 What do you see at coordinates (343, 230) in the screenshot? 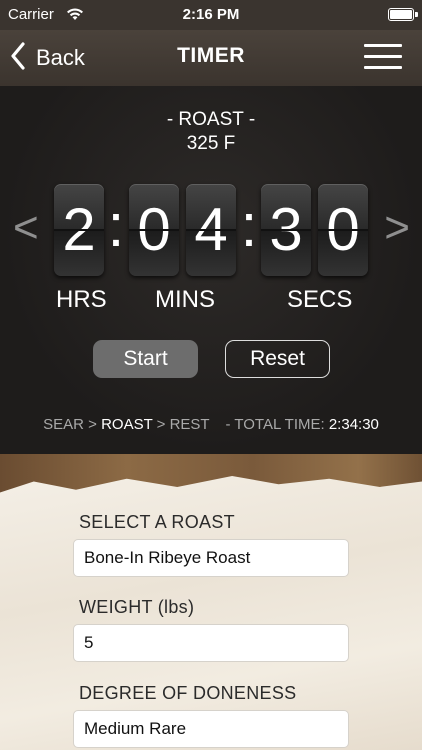
I see `seconds-ones-digit: 0` at bounding box center [343, 230].